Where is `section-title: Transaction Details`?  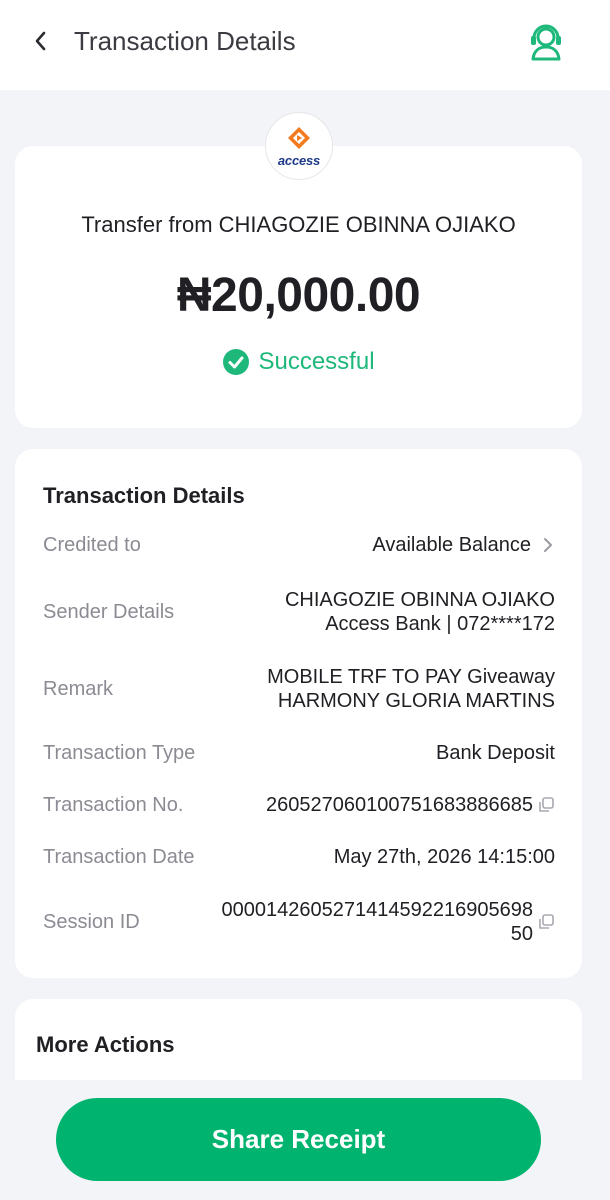 section-title: Transaction Details is located at coordinates (144, 495).